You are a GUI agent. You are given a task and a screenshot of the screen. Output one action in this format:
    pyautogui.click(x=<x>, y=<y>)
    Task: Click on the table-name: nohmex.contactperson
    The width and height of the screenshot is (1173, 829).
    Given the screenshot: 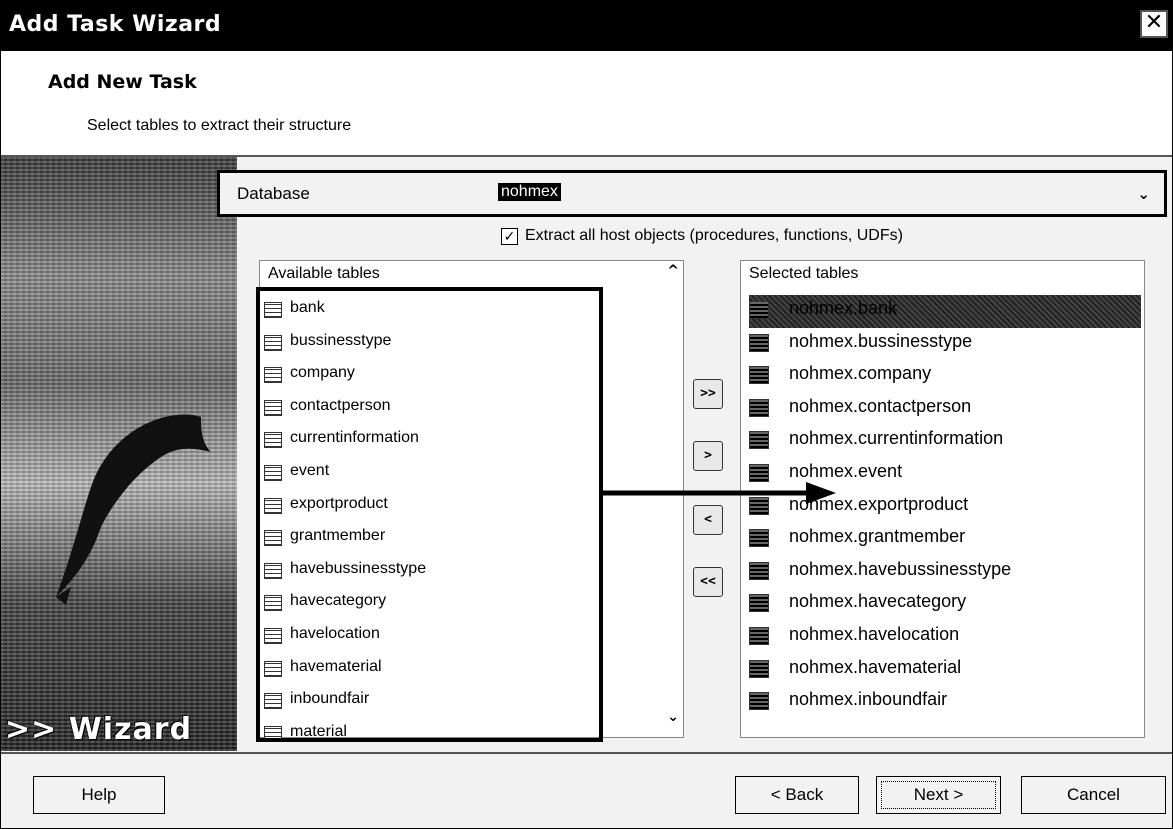 What is the action you would take?
    pyautogui.click(x=880, y=405)
    